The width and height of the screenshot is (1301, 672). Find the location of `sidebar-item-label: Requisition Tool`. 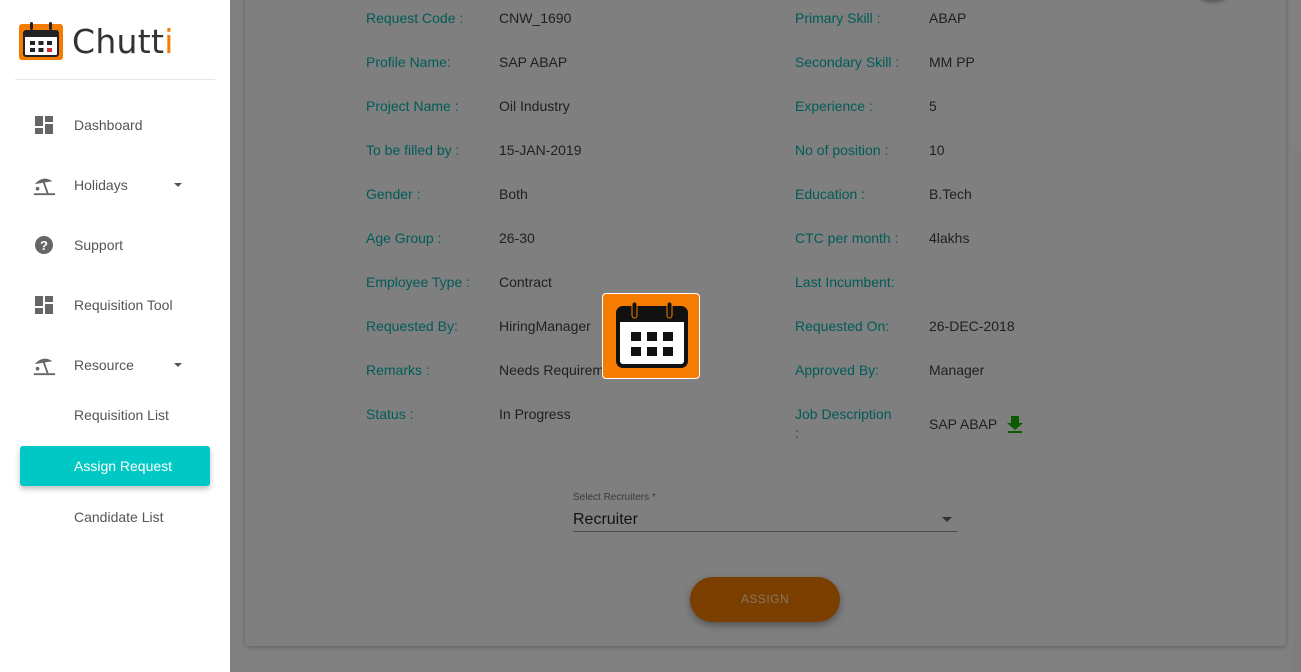

sidebar-item-label: Requisition Tool is located at coordinates (123, 305).